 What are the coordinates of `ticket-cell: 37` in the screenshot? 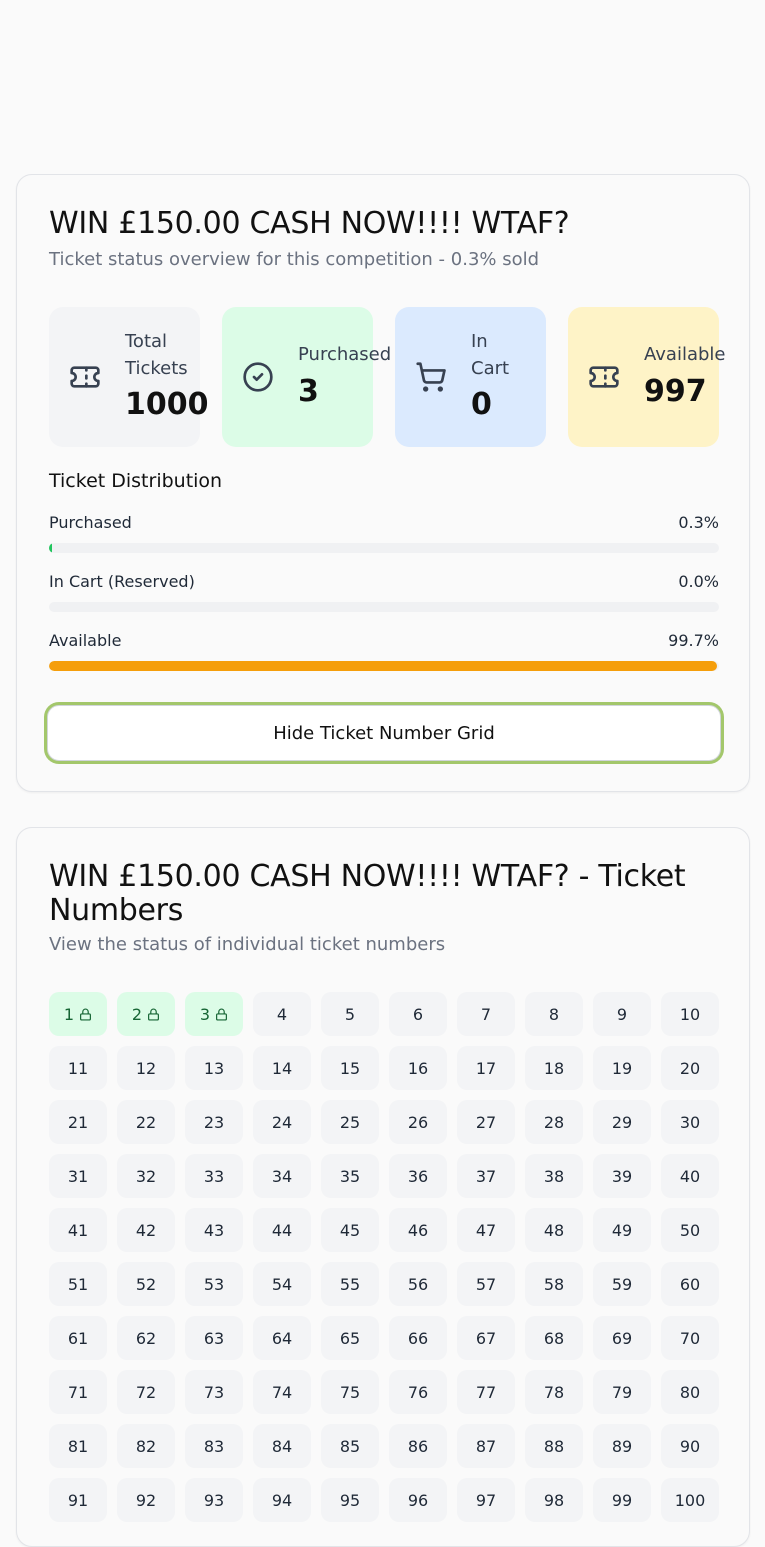 It's located at (486, 1176).